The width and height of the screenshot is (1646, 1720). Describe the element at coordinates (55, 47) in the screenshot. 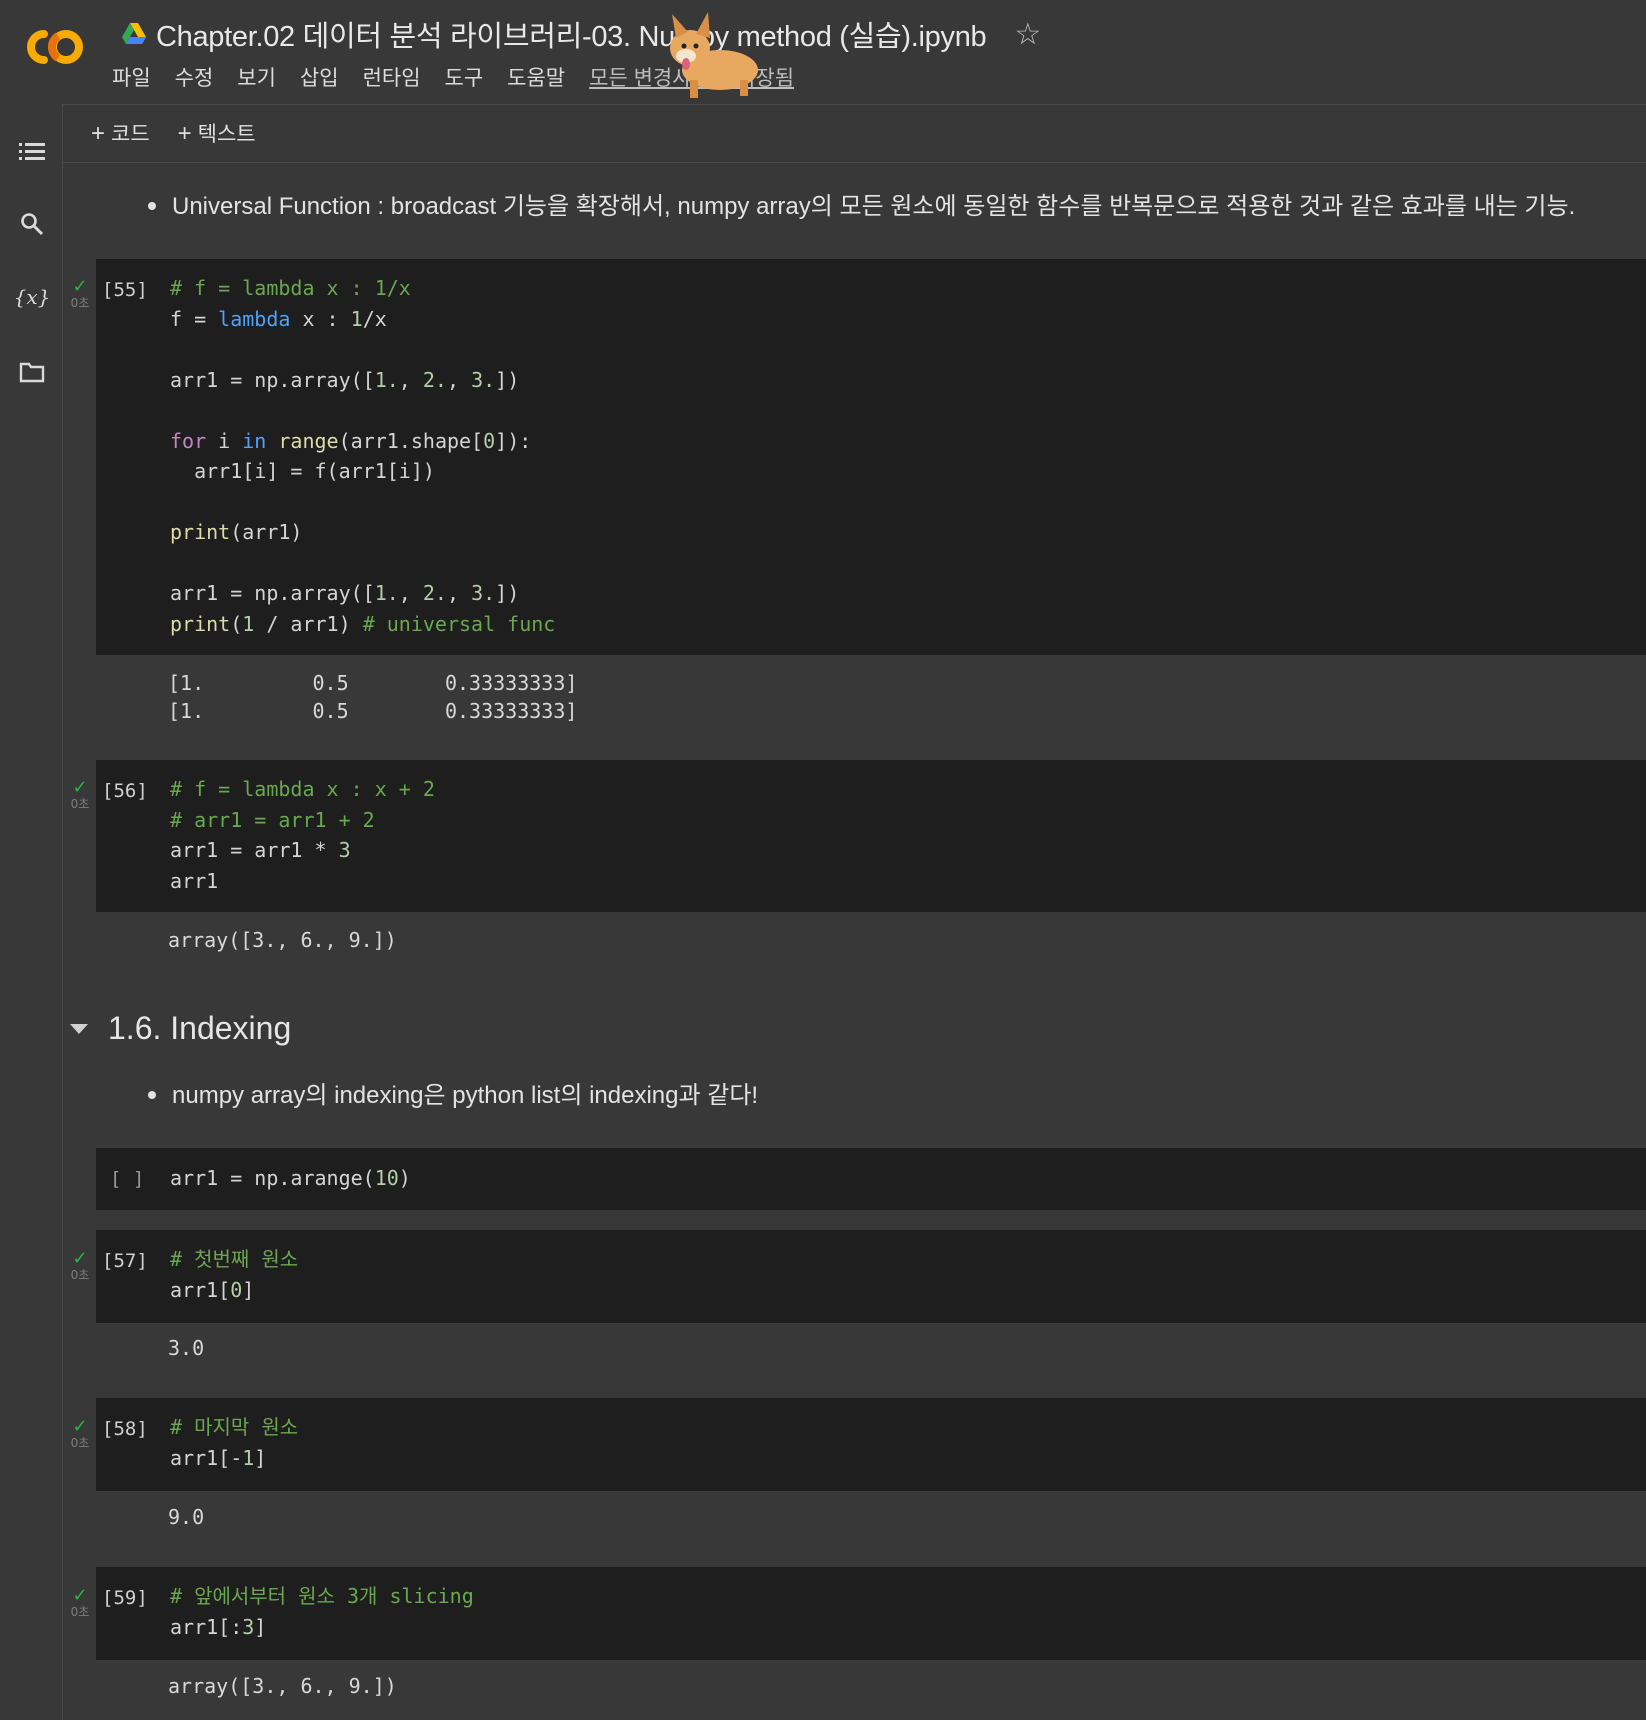

I see `colab-logo-icon` at that location.